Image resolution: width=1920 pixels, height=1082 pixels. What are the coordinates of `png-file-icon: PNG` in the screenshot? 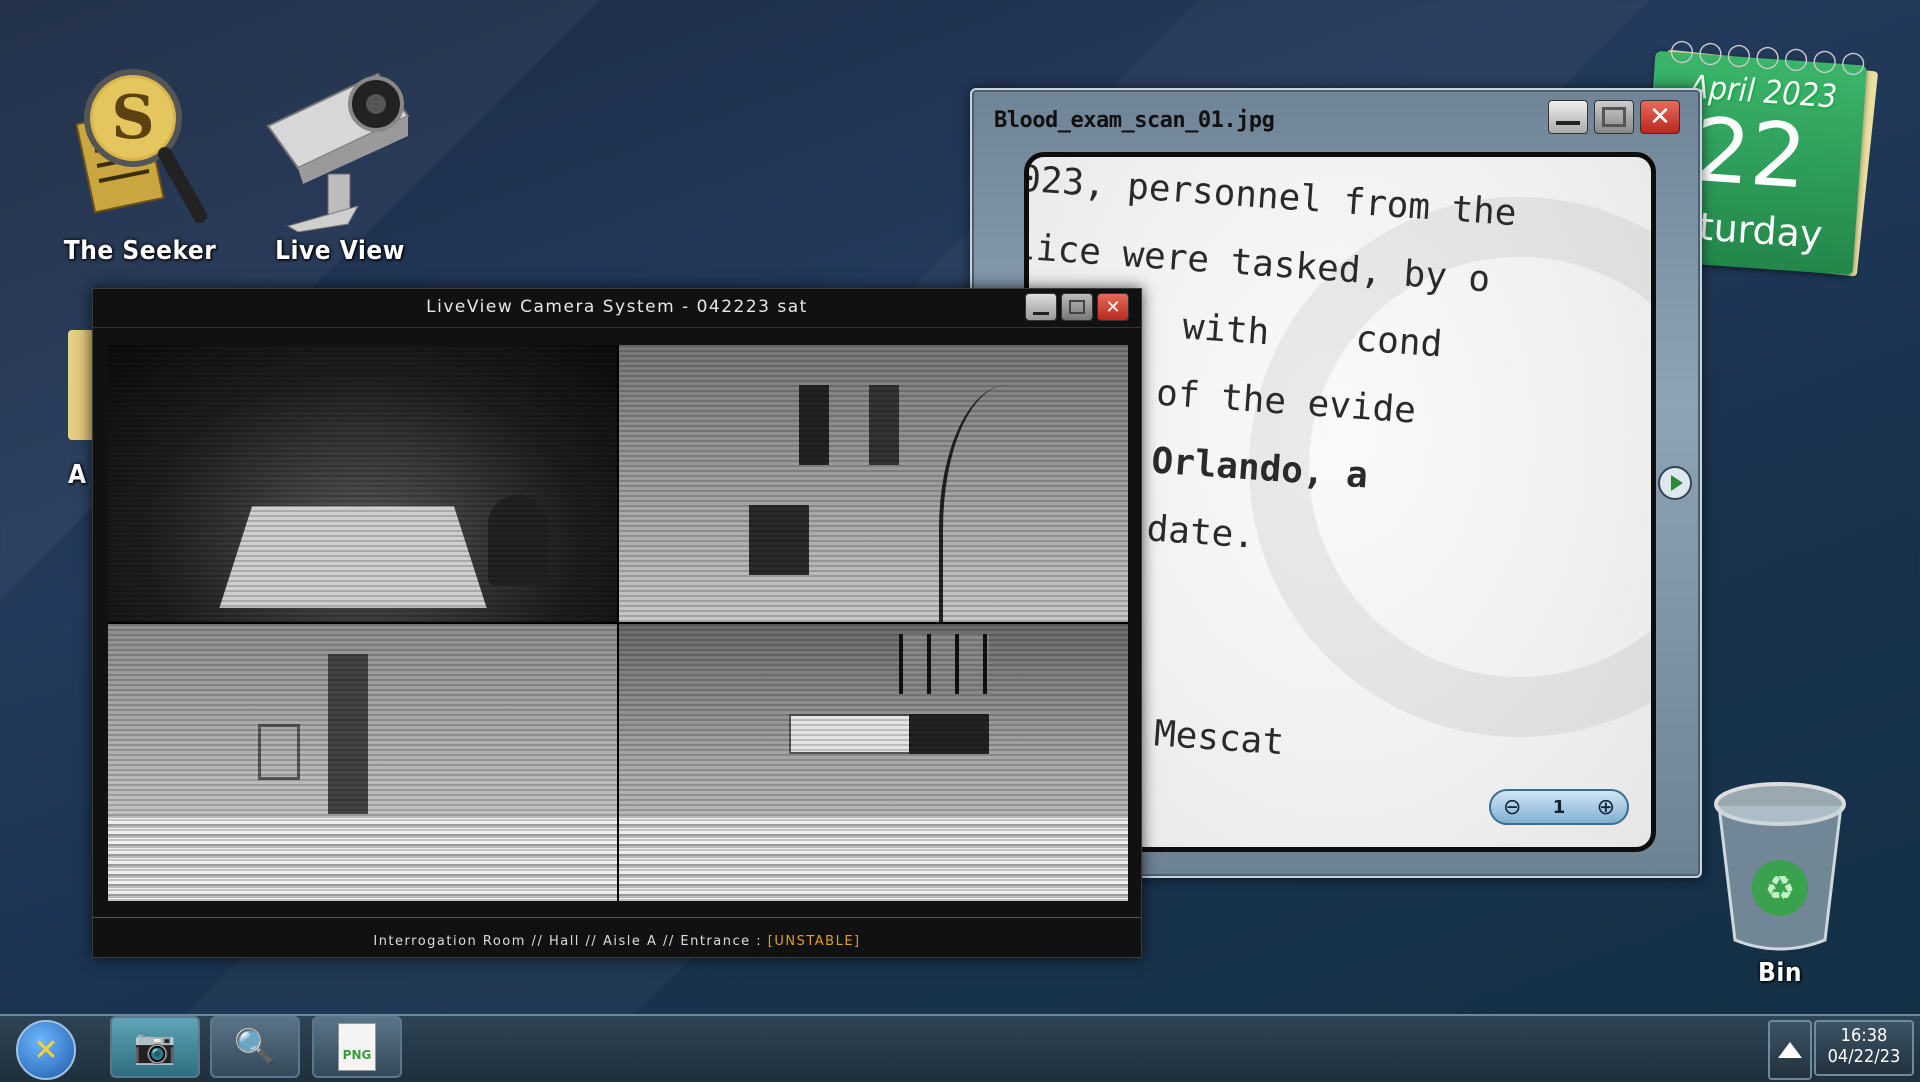 It's located at (357, 1047).